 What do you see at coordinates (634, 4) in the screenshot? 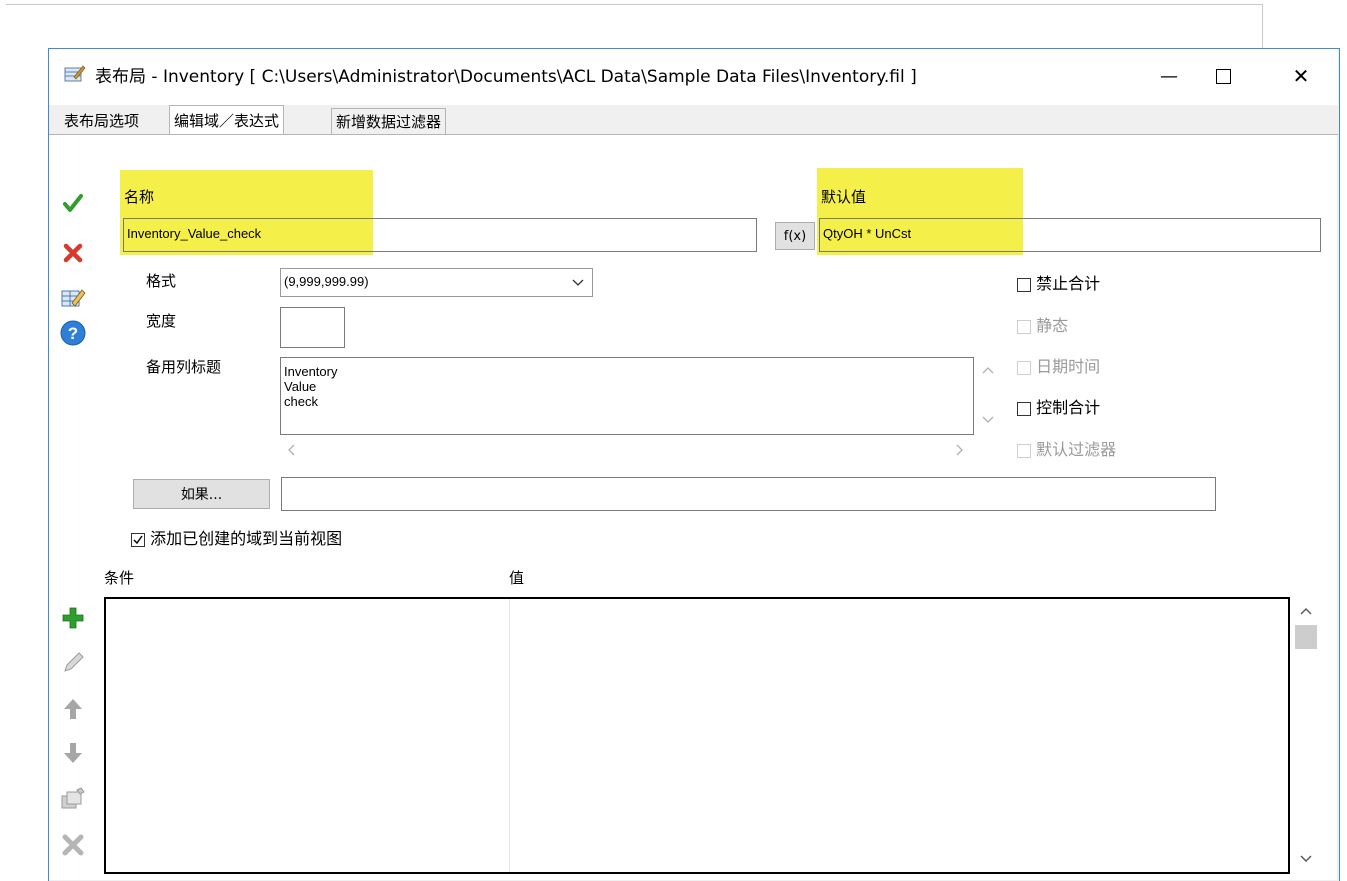
I see `outer-frame-top` at bounding box center [634, 4].